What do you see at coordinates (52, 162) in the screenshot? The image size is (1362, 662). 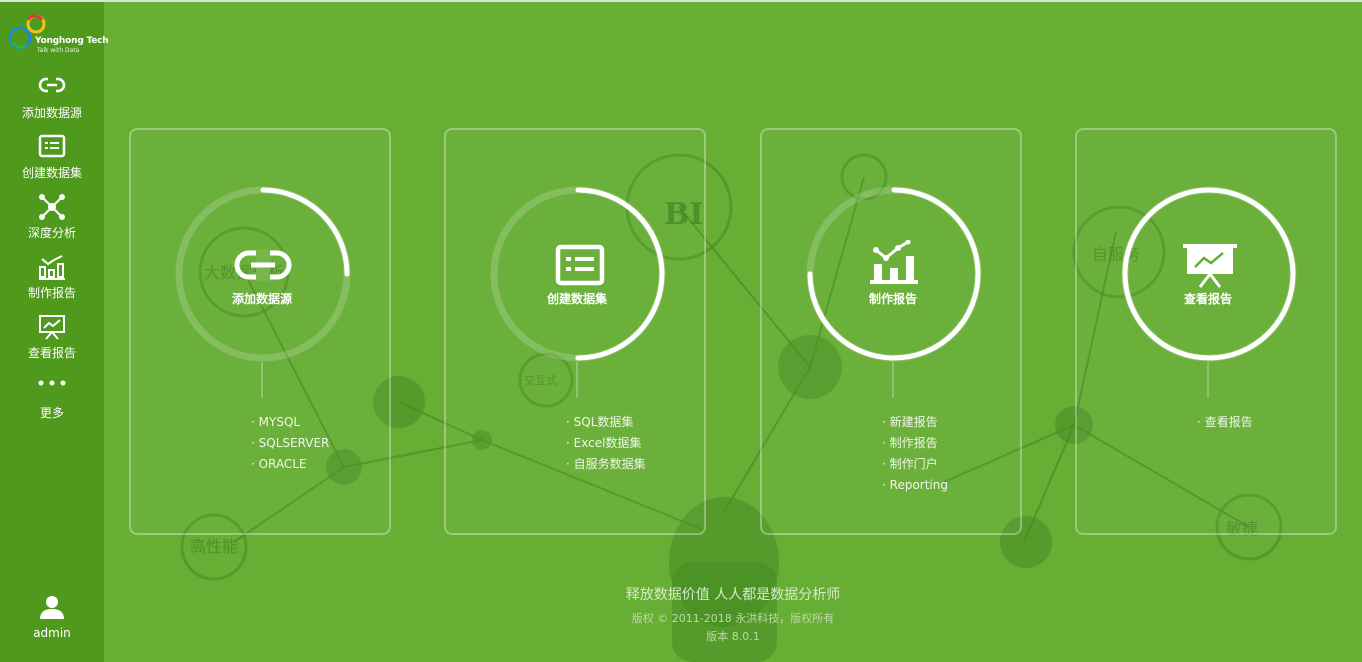 I see `sidebar-item-create-dataset: 创建数据集` at bounding box center [52, 162].